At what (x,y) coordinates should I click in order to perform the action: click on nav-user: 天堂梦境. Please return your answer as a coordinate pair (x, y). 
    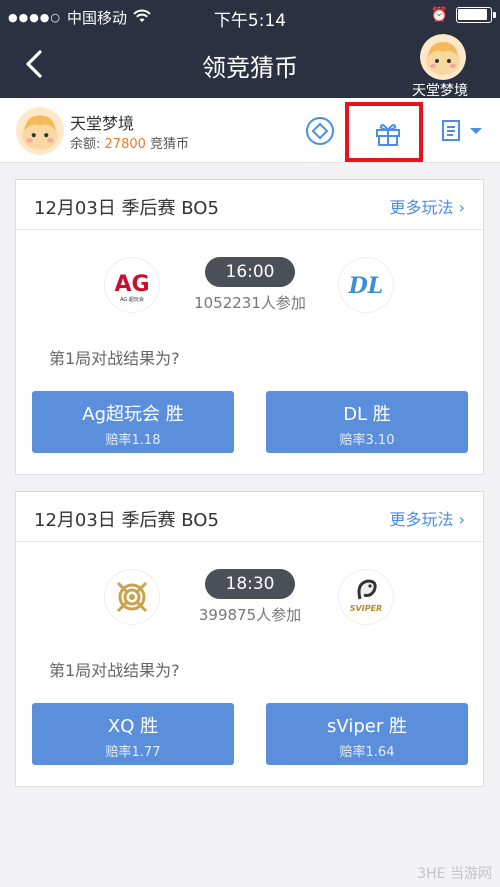
    Looking at the image, I should click on (443, 67).